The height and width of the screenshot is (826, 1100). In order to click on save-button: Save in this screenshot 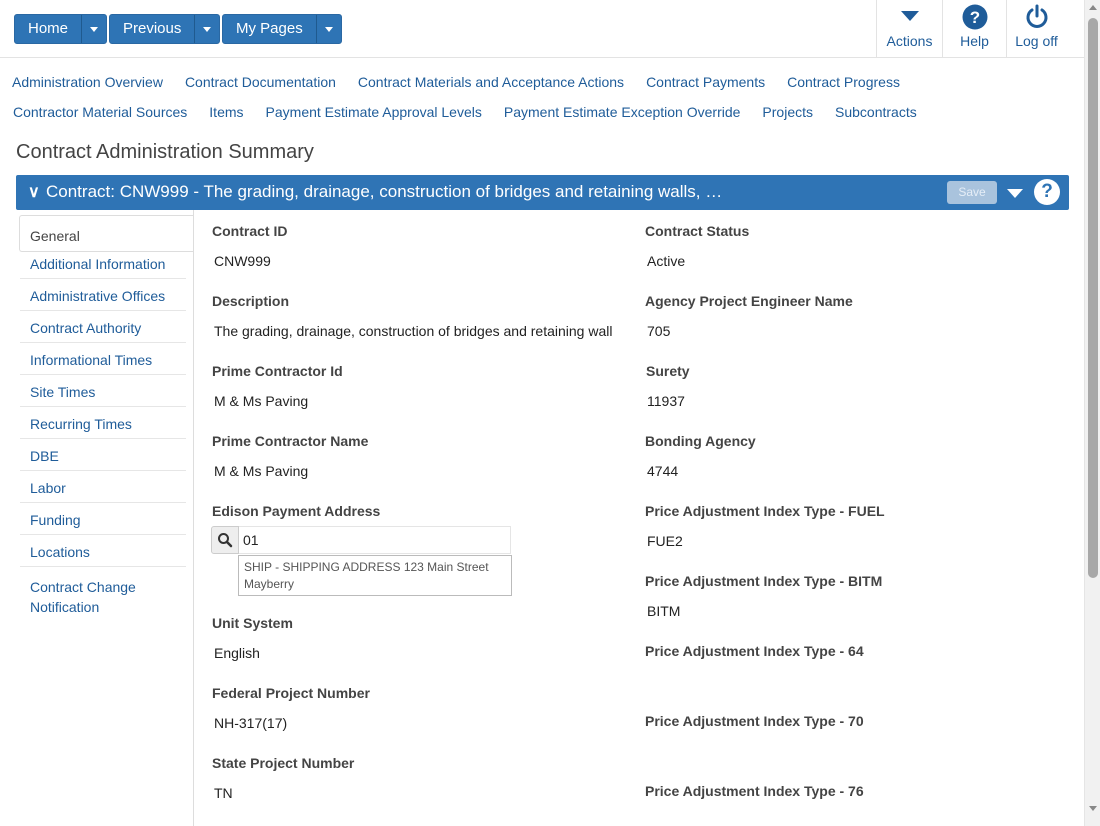, I will do `click(972, 192)`.